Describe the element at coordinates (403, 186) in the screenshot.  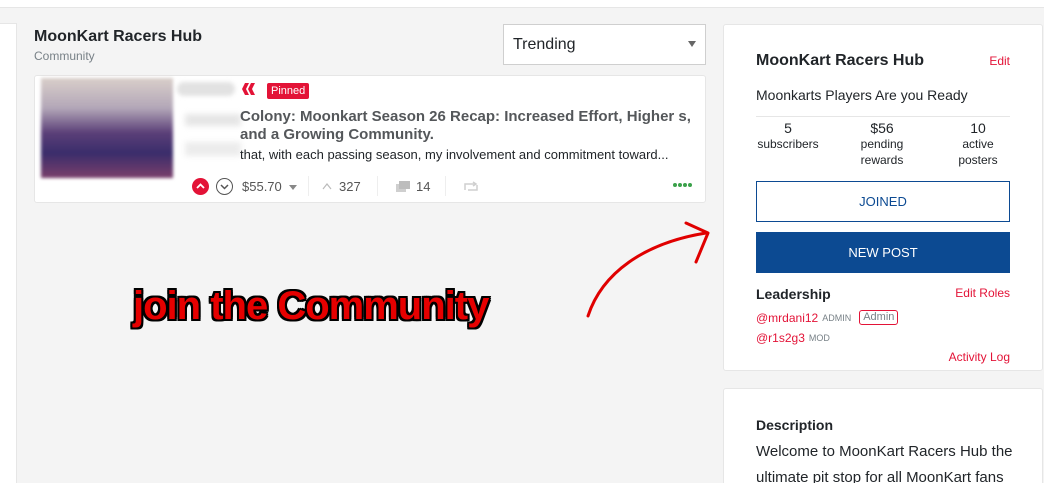
I see `comments-icon` at that location.